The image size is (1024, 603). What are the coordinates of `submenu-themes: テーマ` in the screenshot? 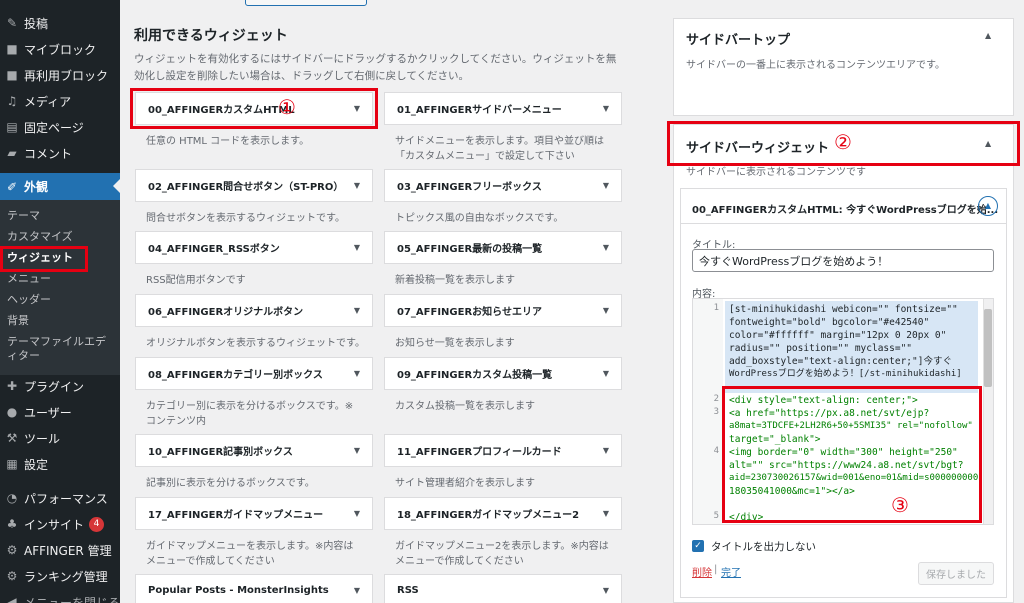 It's located at (23, 216).